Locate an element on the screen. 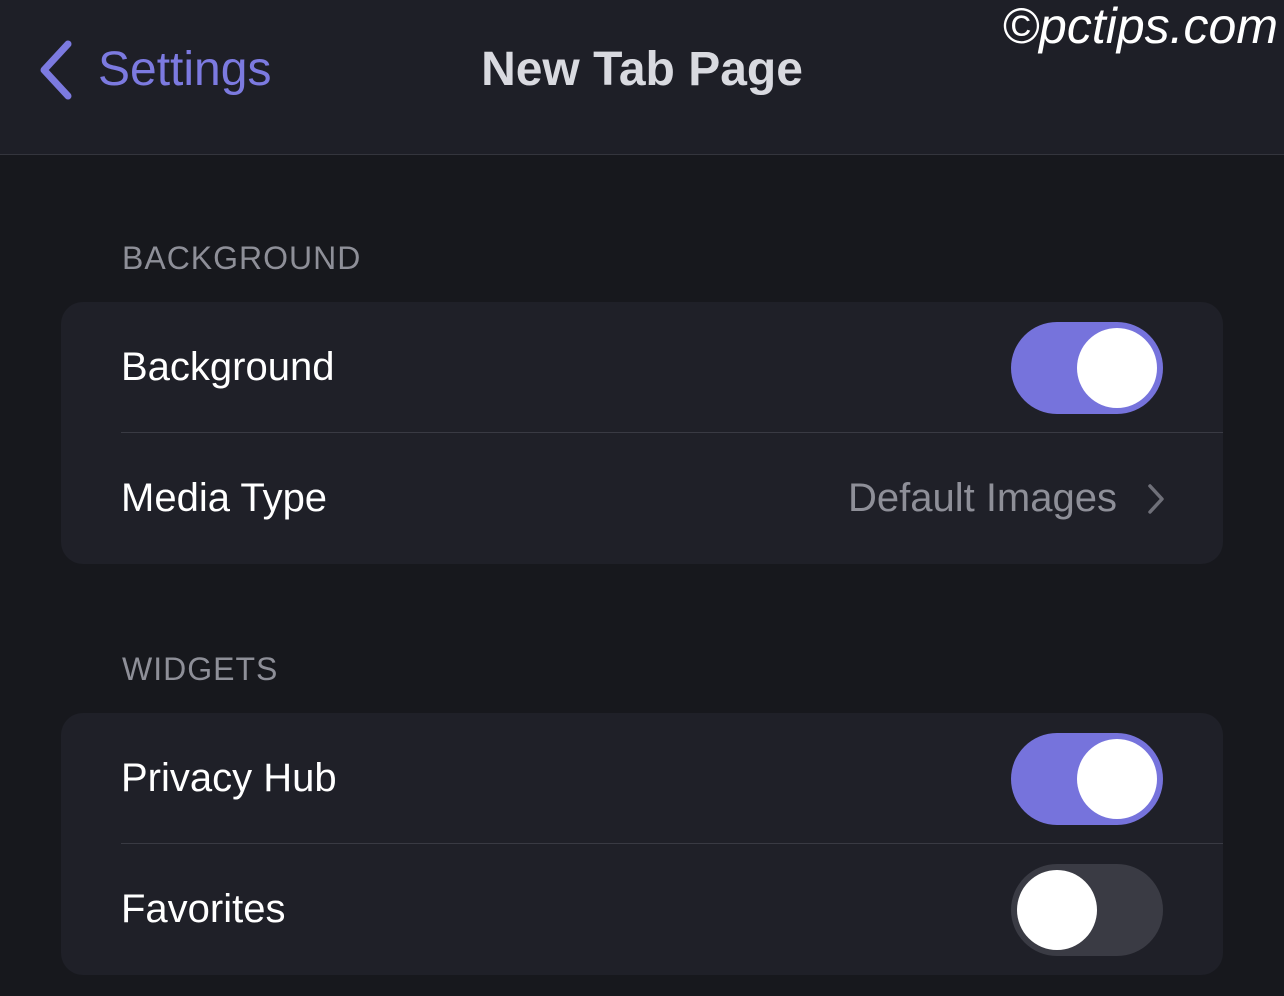 The width and height of the screenshot is (1284, 996). row-label: Background is located at coordinates (228, 367).